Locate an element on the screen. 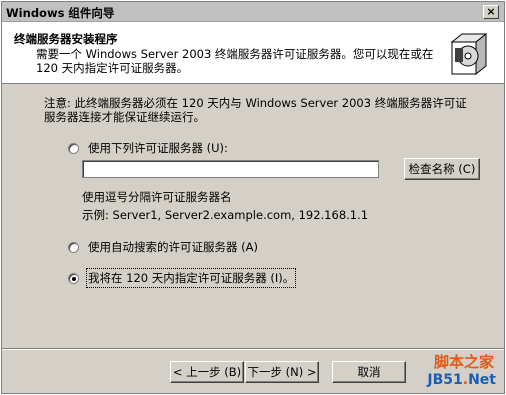 The height and width of the screenshot is (395, 506). radio-label: 使用下列许可证服务器 (U): is located at coordinates (158, 148).